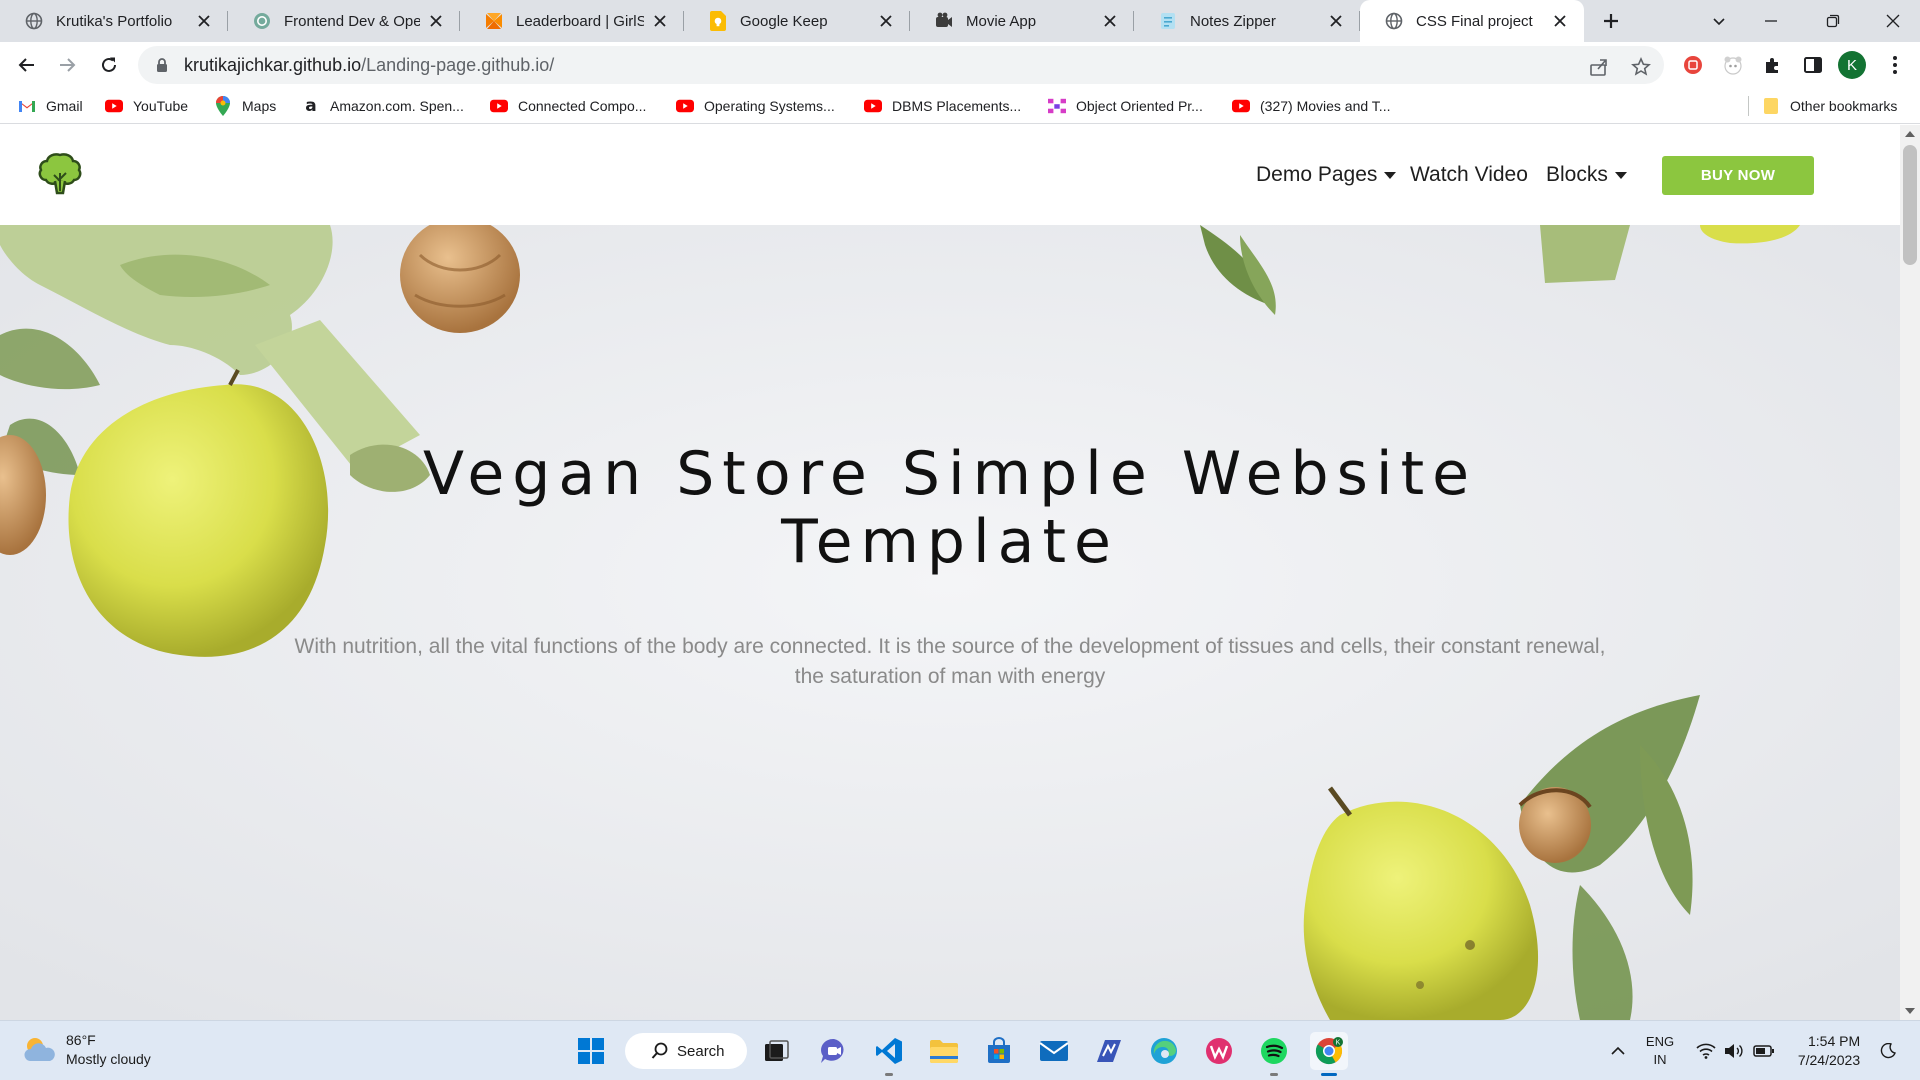 The height and width of the screenshot is (1080, 1920). I want to click on tray-overflow-button, so click(1618, 1050).